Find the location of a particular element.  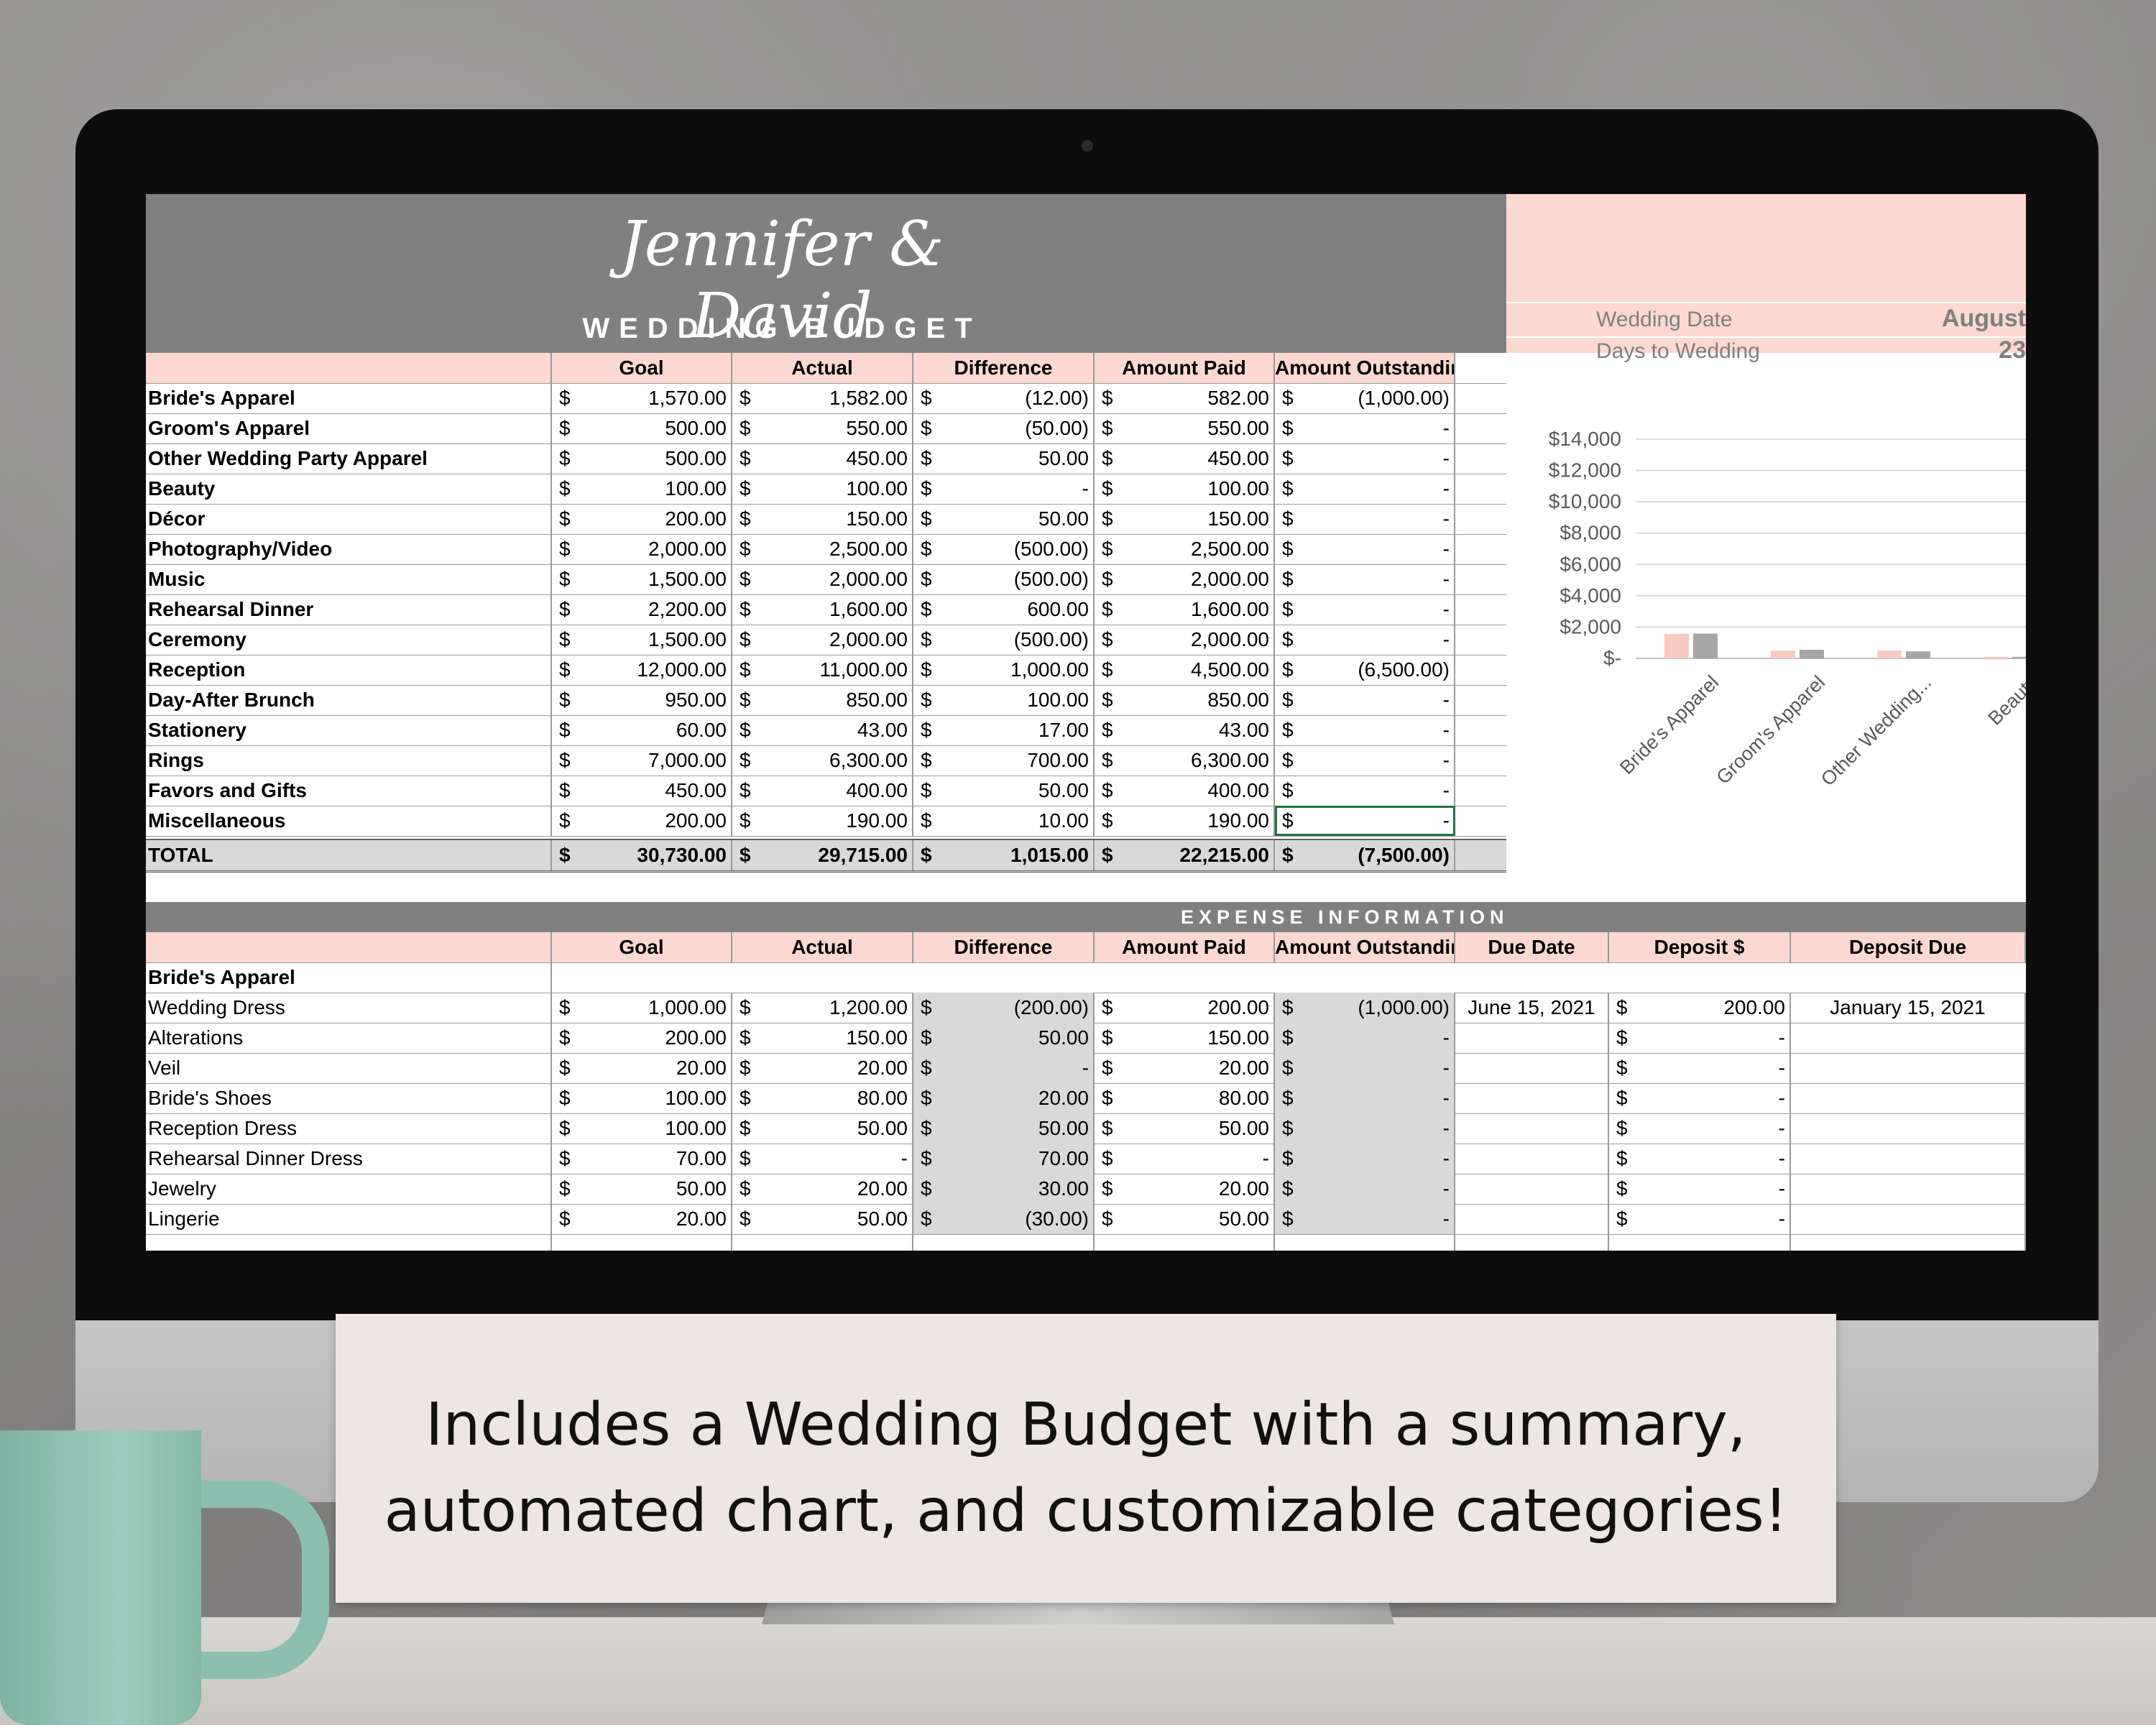

item-name: Bride's Shoes is located at coordinates (349, 1098).